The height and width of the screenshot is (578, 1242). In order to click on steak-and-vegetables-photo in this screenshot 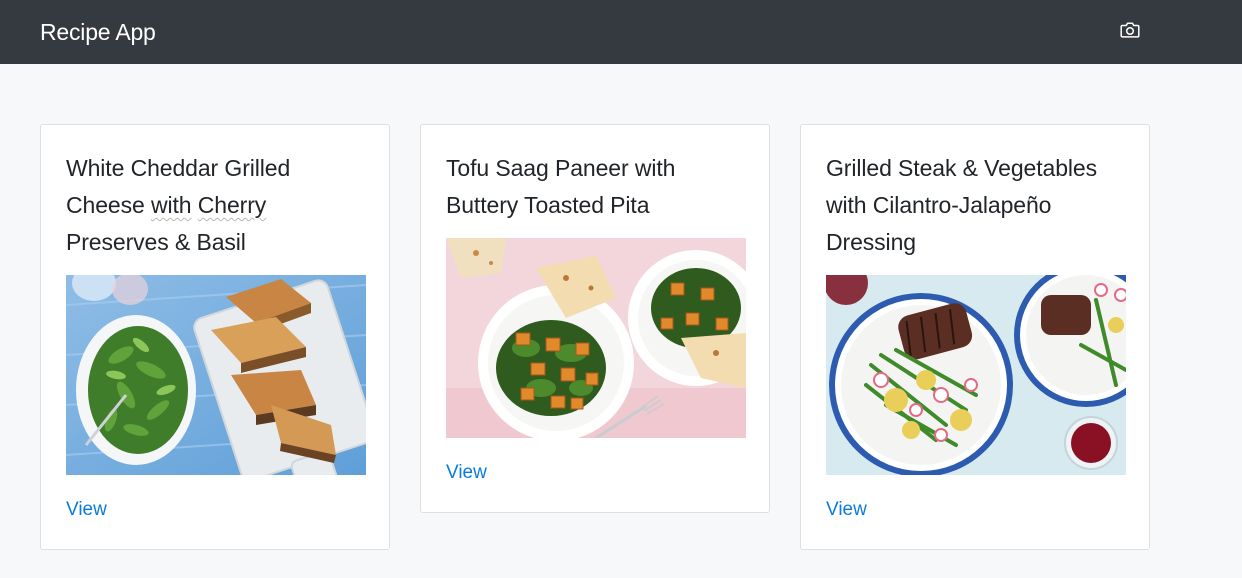, I will do `click(976, 375)`.